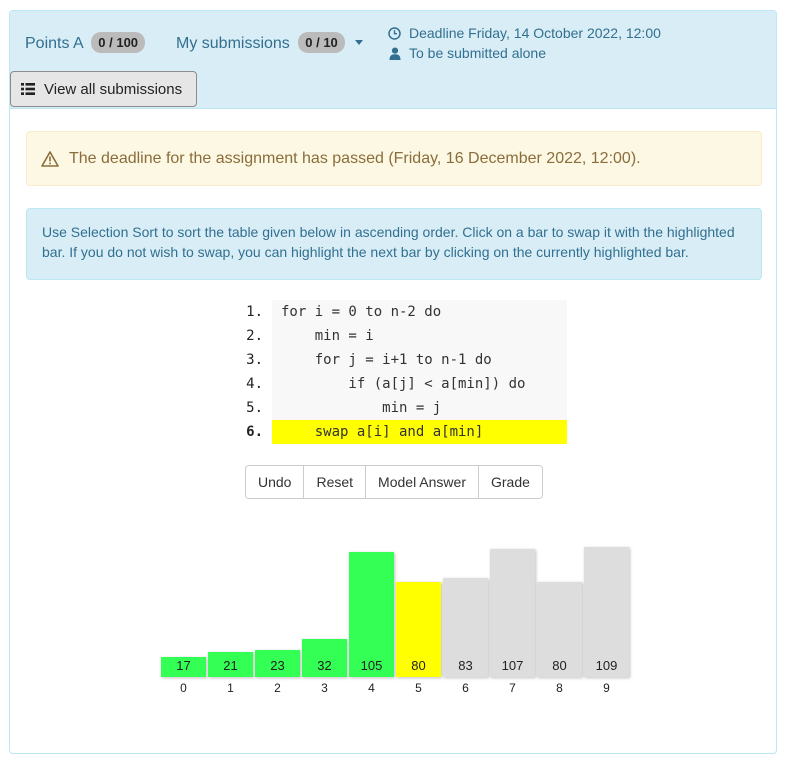  What do you see at coordinates (394, 33) in the screenshot?
I see `clock-icon` at bounding box center [394, 33].